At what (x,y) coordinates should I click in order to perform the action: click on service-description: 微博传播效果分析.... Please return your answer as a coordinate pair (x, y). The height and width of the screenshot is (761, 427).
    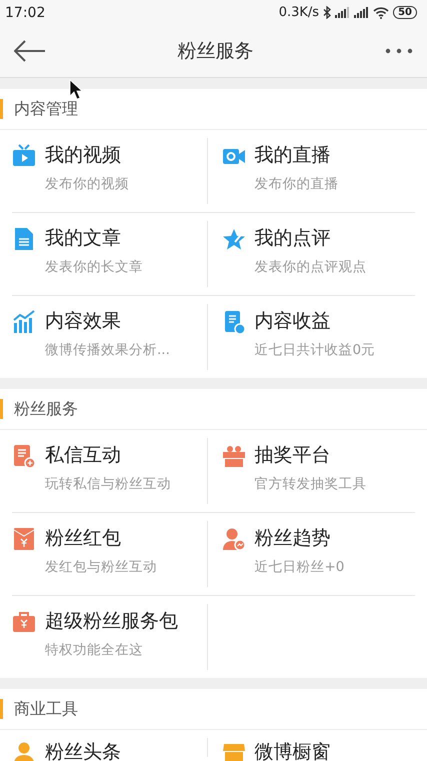
    Looking at the image, I should click on (108, 350).